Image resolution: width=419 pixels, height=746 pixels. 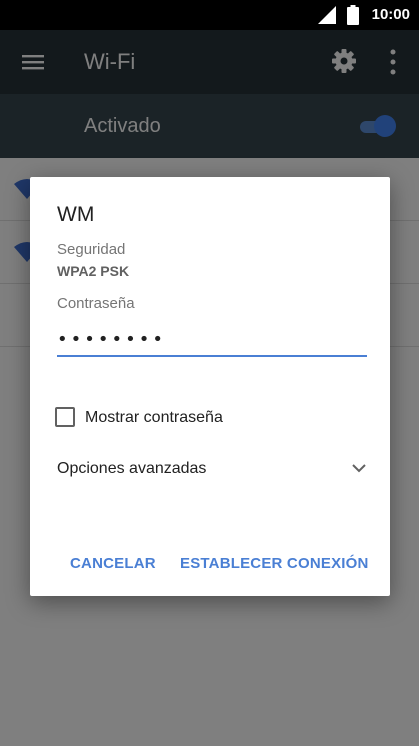 What do you see at coordinates (93, 271) in the screenshot?
I see `security-value: WPA2 PSK` at bounding box center [93, 271].